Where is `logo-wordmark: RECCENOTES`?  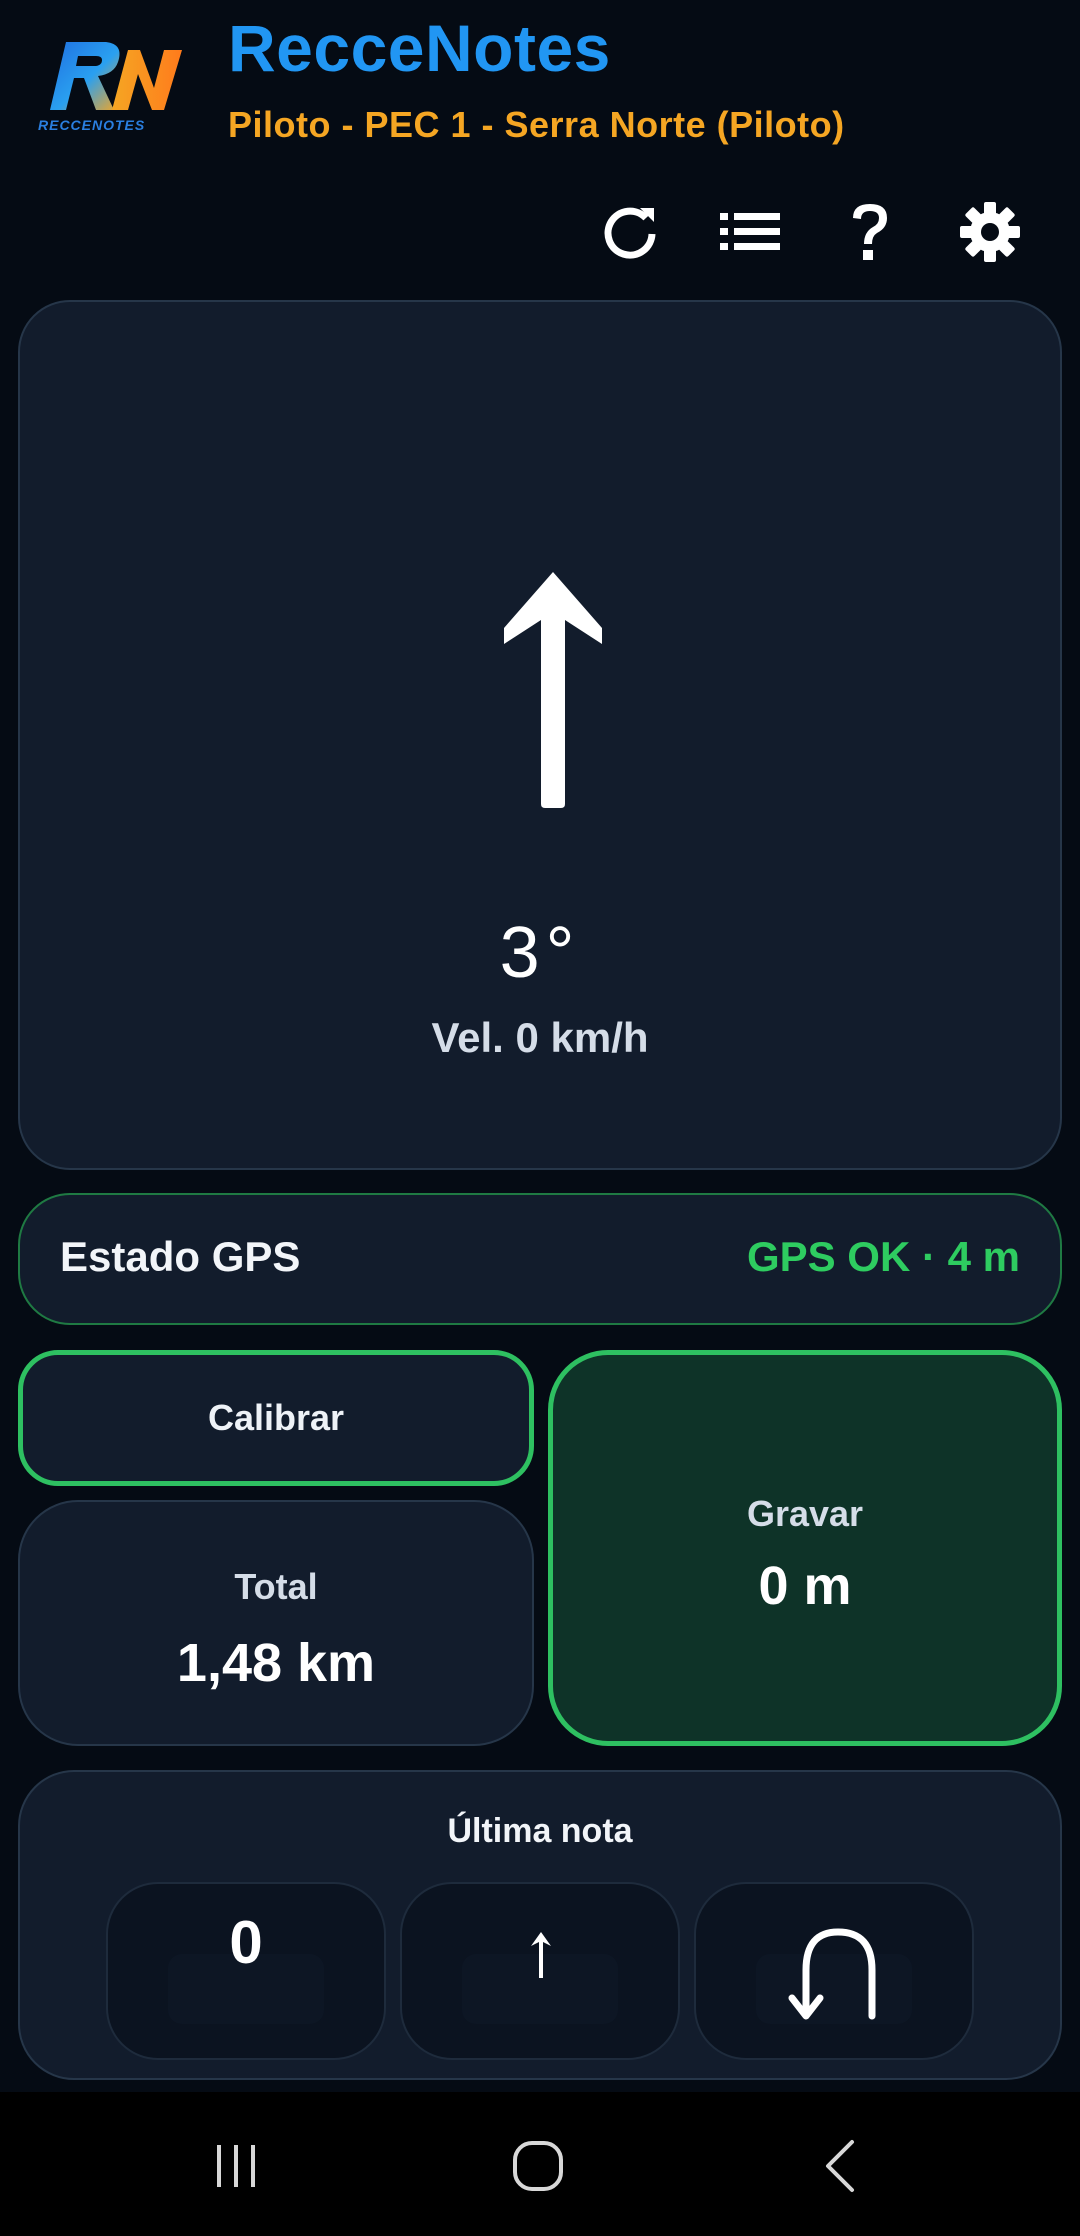 logo-wordmark: RECCENOTES is located at coordinates (91, 125).